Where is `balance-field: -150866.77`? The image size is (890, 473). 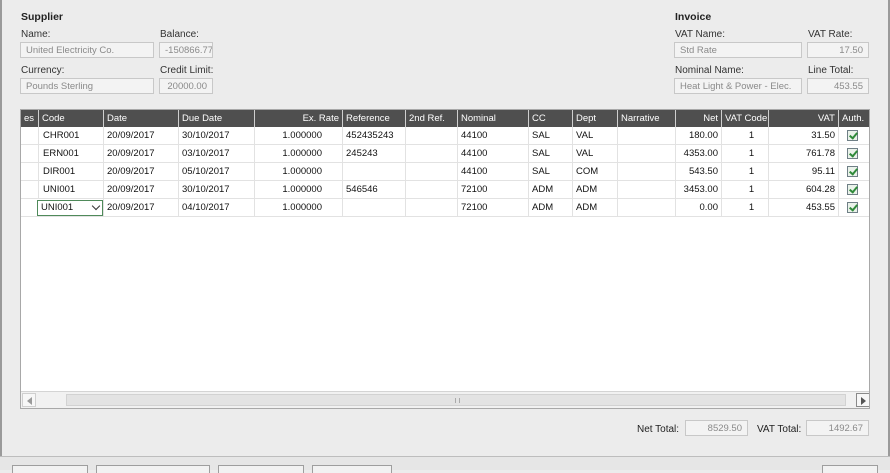
balance-field: -150866.77 is located at coordinates (186, 50).